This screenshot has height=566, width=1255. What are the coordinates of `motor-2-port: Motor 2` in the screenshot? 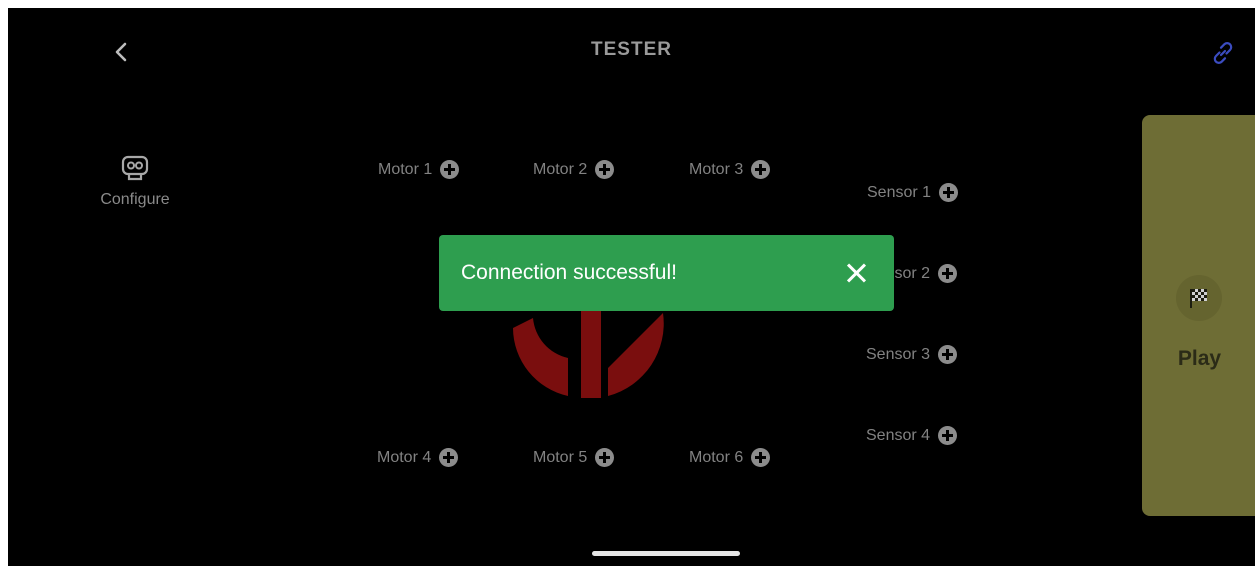 It's located at (574, 169).